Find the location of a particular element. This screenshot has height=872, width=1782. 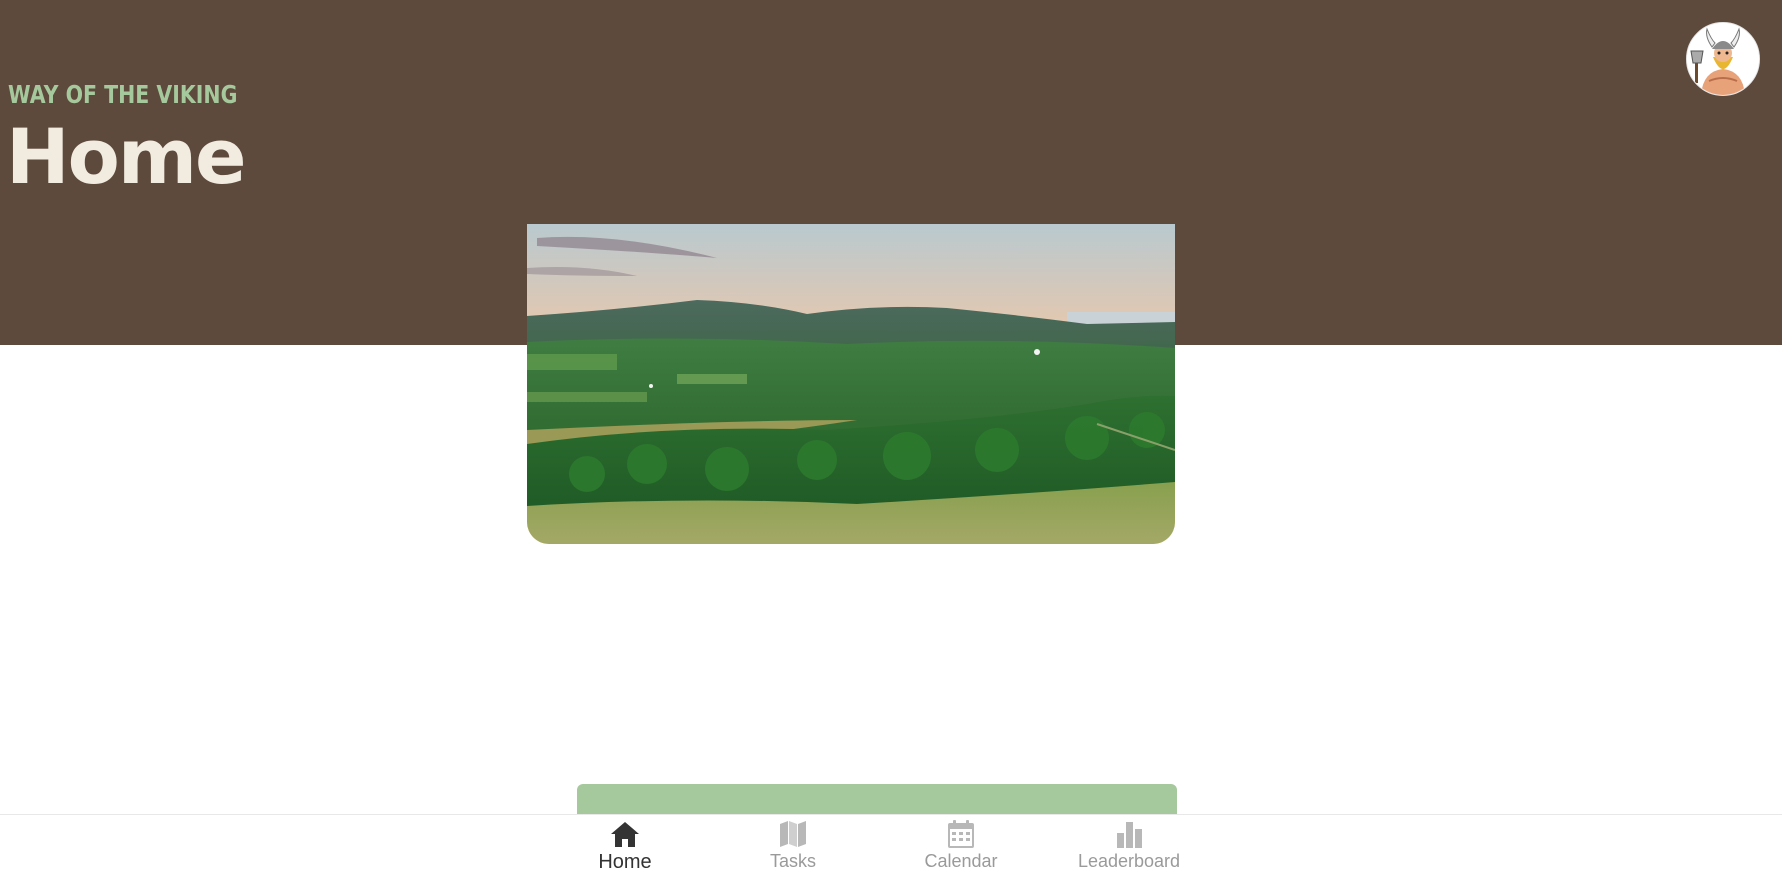

viking-avatar-image is located at coordinates (1723, 59).